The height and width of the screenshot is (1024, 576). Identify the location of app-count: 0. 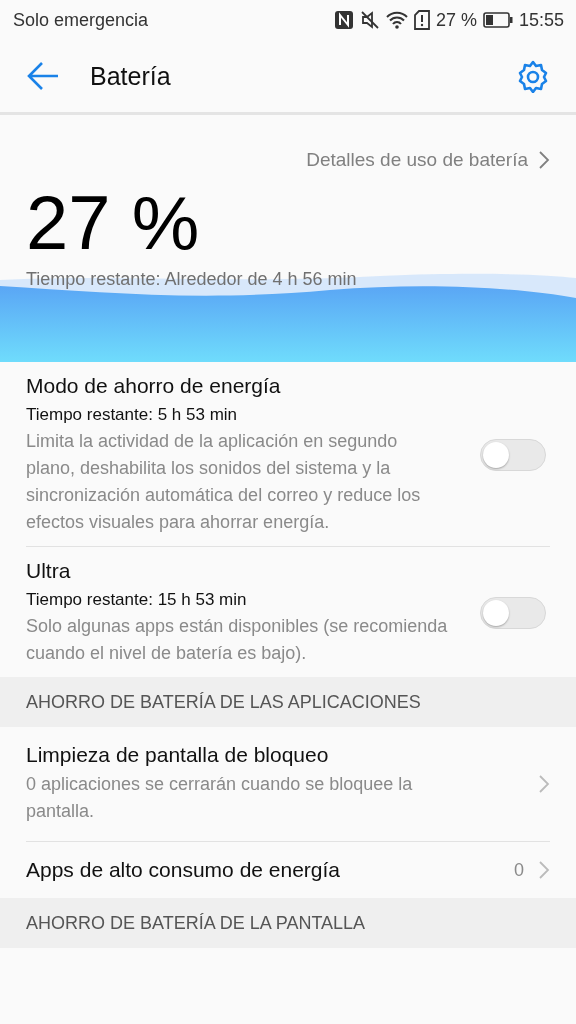
(519, 870).